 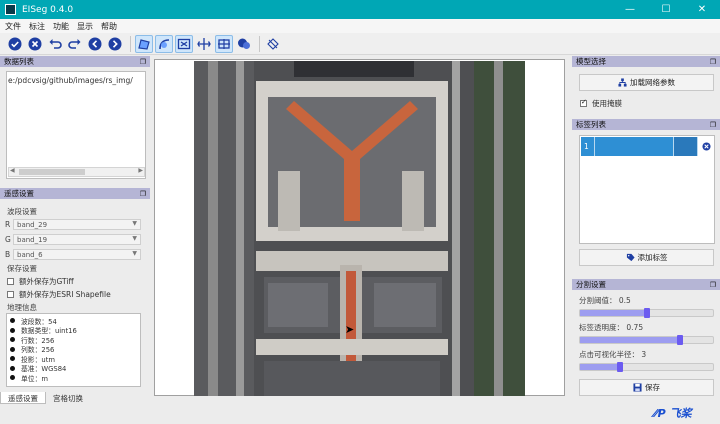 I want to click on save-button: 保存, so click(x=646, y=387).